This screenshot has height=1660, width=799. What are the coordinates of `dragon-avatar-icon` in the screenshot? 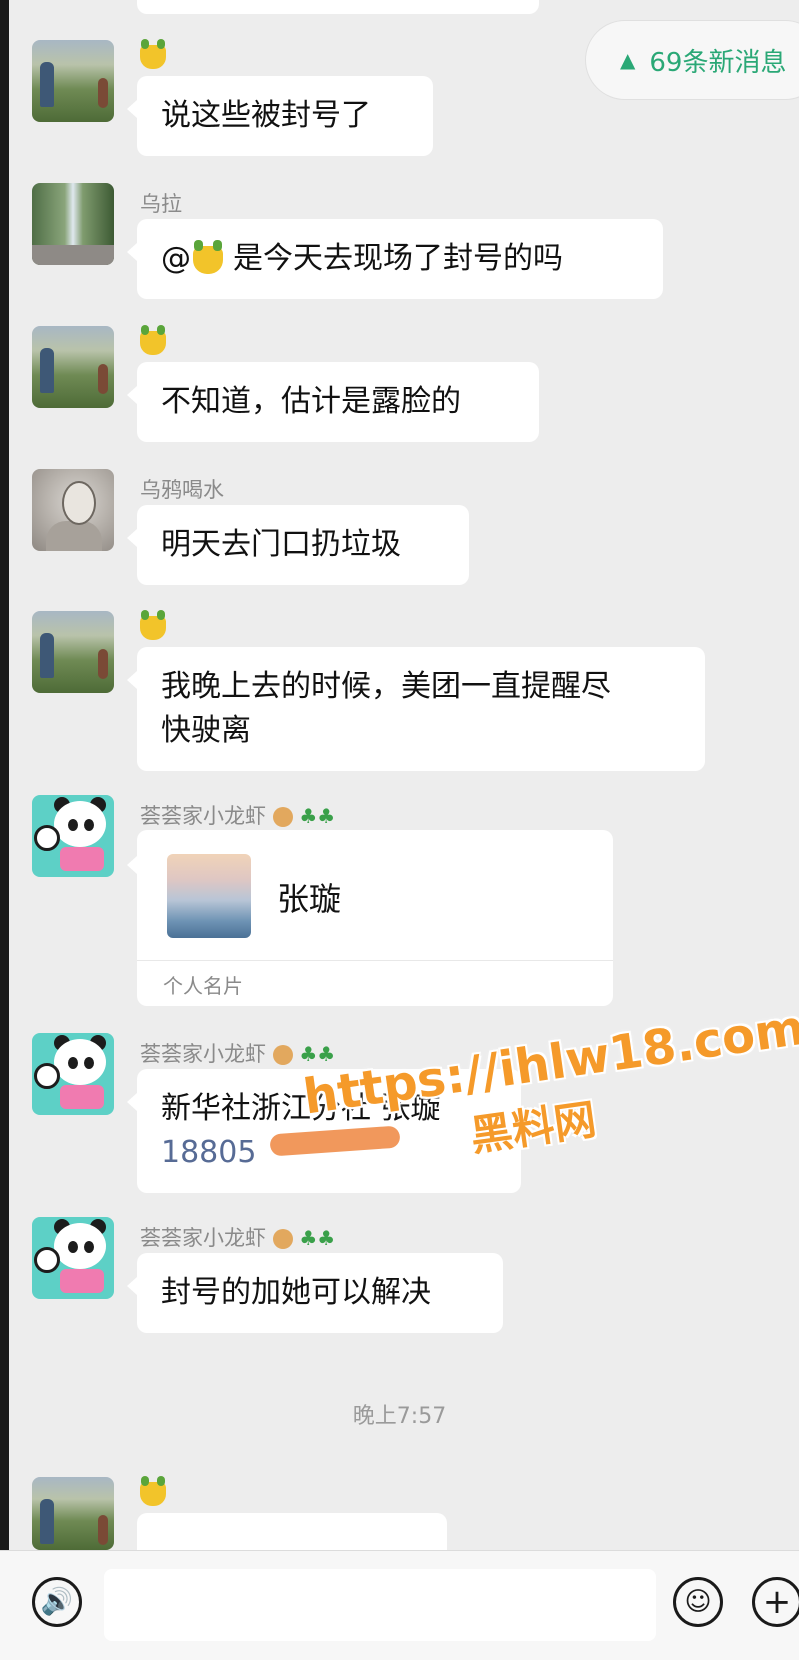 It's located at (208, 256).